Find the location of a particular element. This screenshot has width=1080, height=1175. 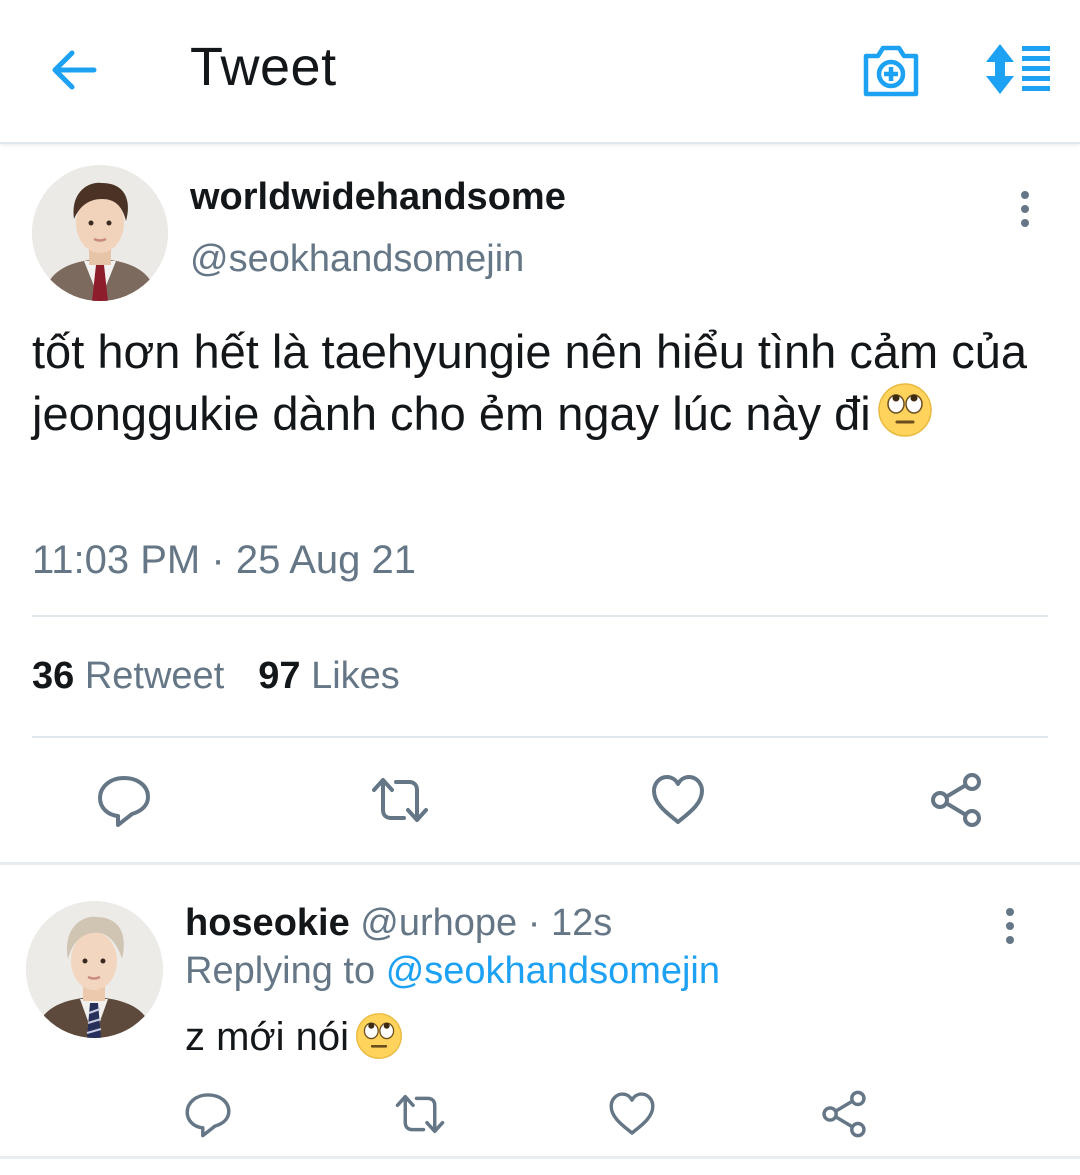

camera-add-icon is located at coordinates (891, 71).